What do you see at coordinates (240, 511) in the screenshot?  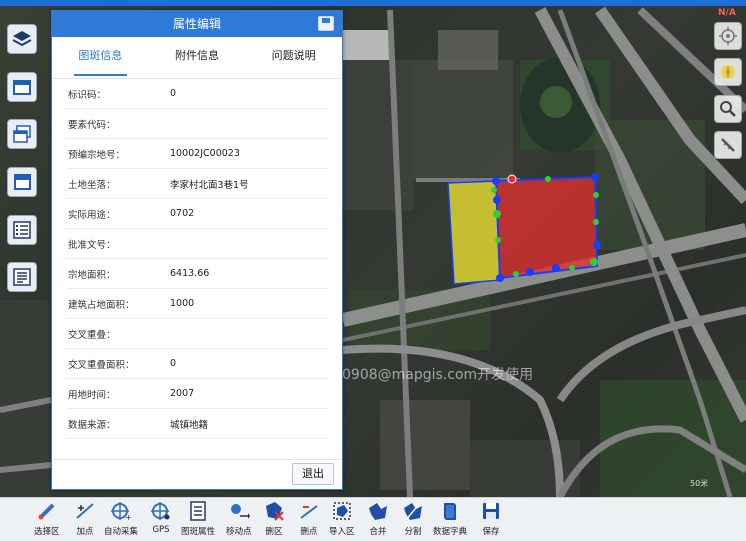 I see `move-point-icon` at bounding box center [240, 511].